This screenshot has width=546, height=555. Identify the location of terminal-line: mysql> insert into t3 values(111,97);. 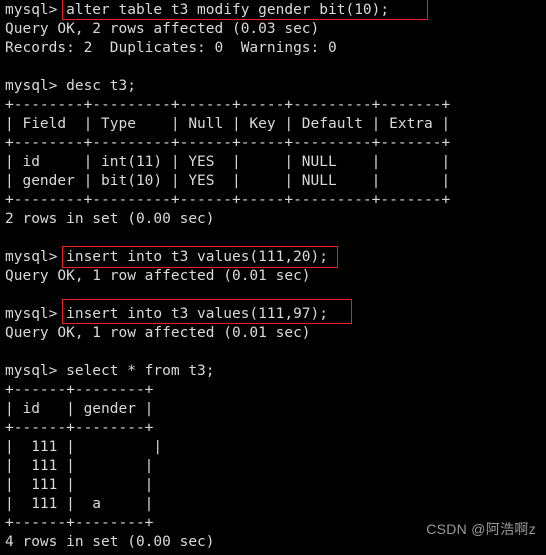
(167, 314).